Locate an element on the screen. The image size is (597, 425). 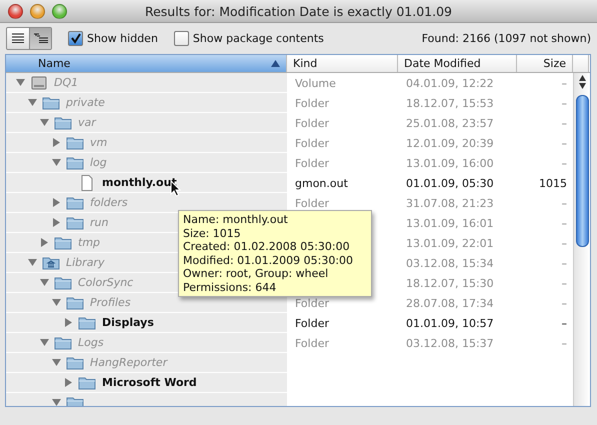
file-name: Logs is located at coordinates (91, 342).